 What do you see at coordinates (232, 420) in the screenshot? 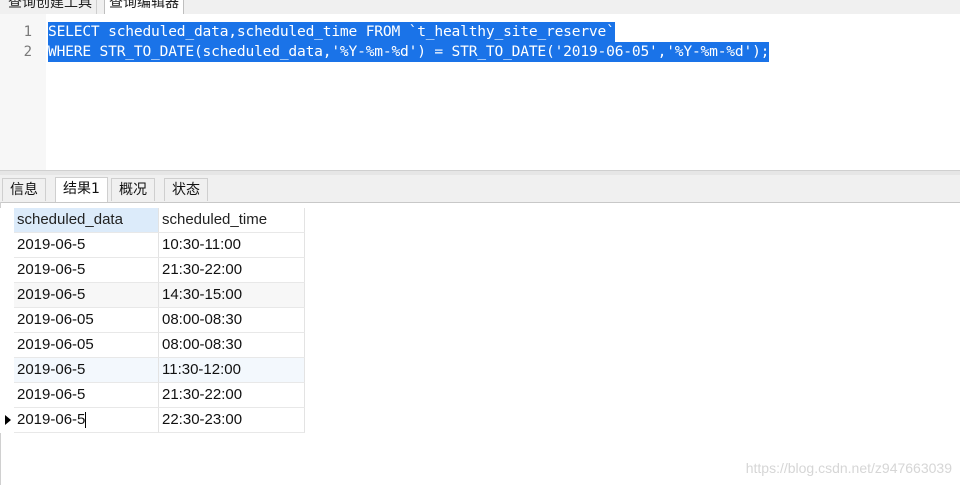
I see `table-cell: 22:30-23:00` at bounding box center [232, 420].